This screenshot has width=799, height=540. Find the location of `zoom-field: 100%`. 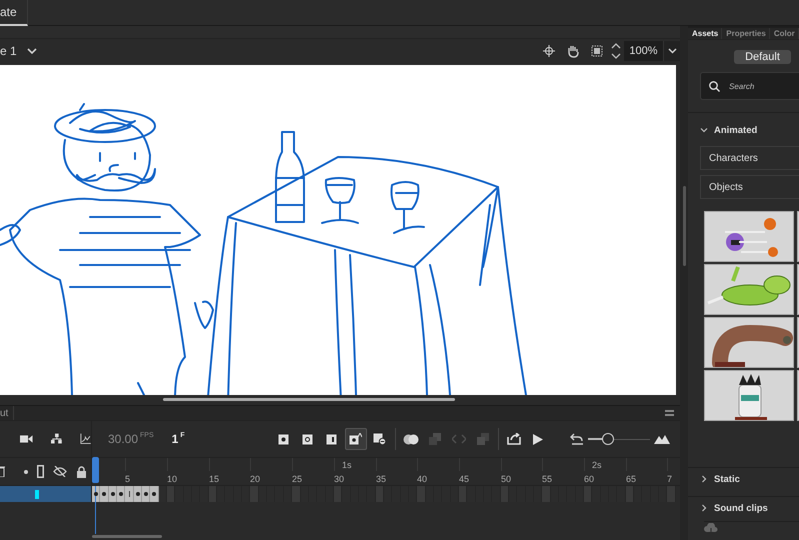

zoom-field: 100% is located at coordinates (652, 51).